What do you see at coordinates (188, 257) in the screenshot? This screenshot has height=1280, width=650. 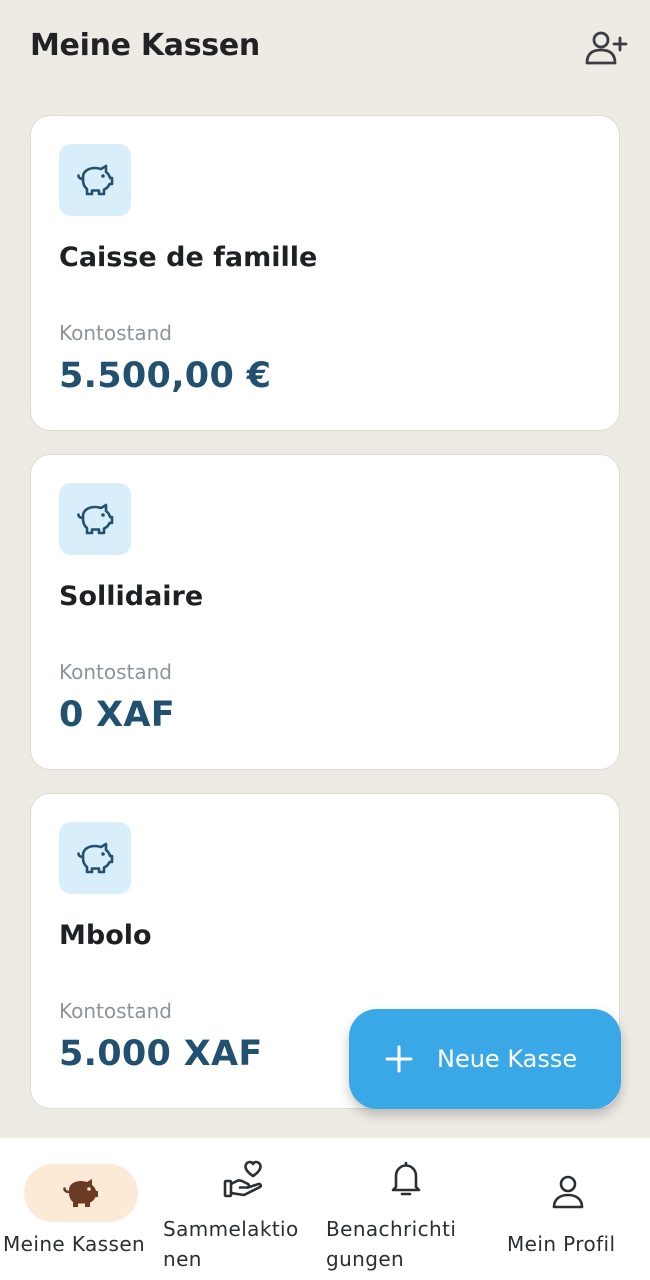 I see `kasse-name: Caisse de famille` at bounding box center [188, 257].